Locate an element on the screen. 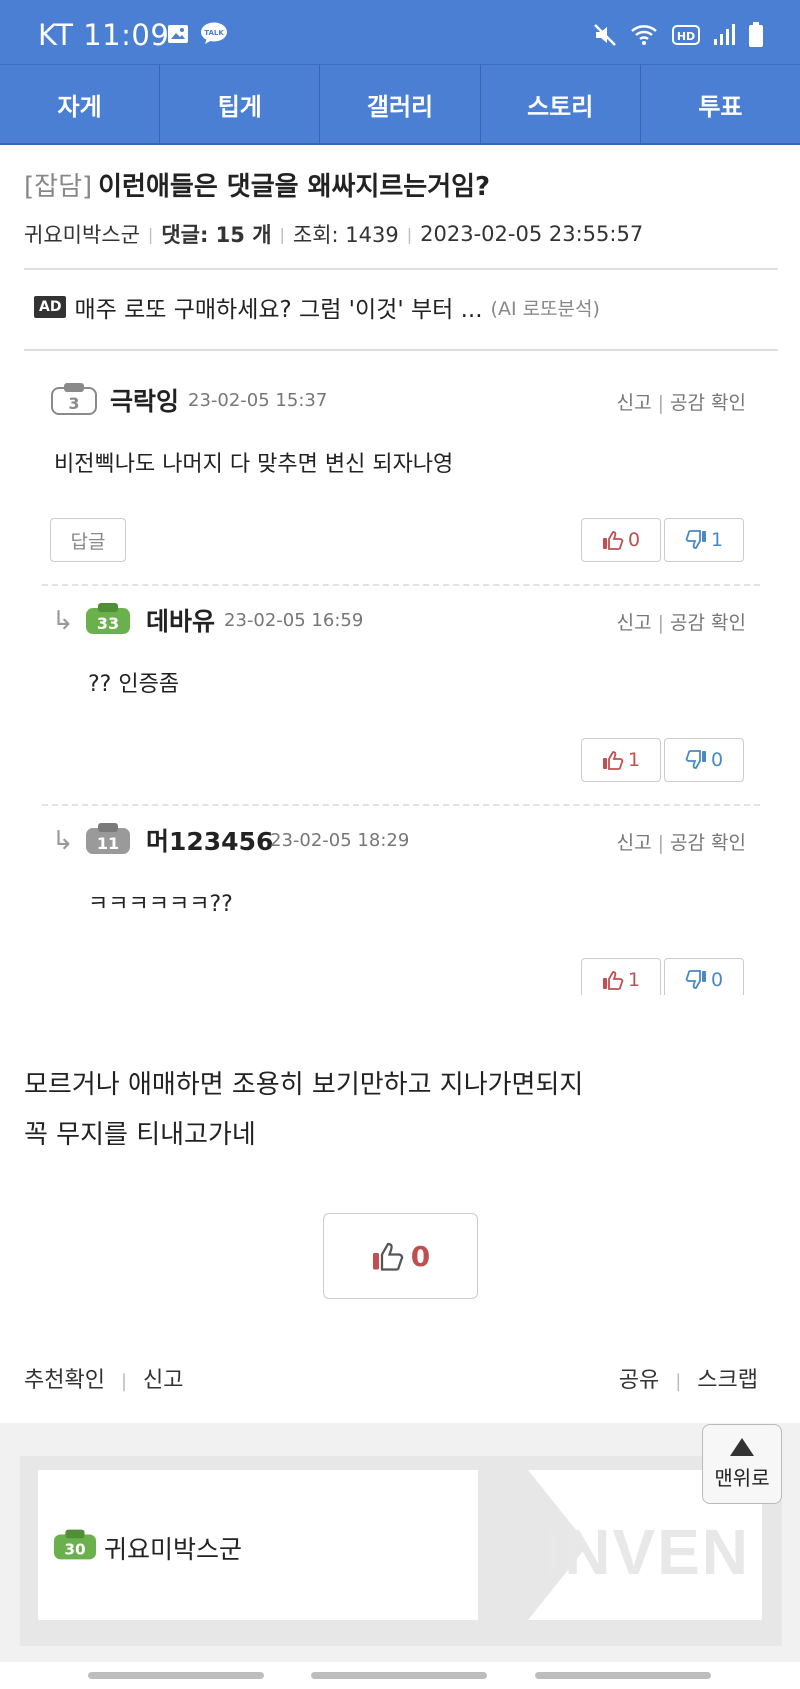  post-author: 귀요미박스군 is located at coordinates (82, 234).